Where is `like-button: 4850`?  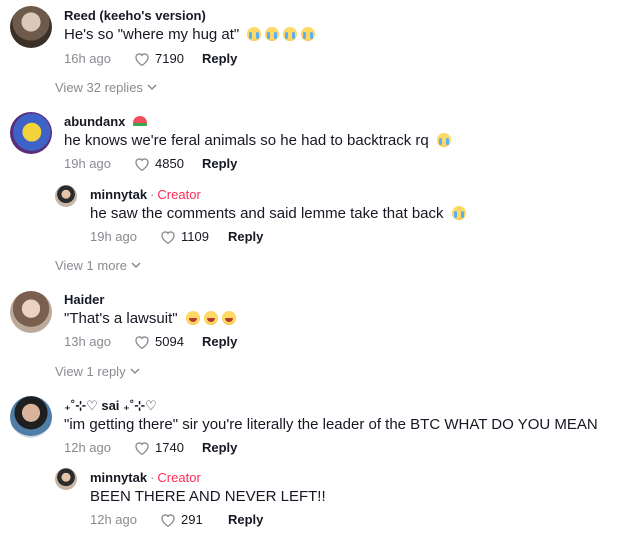 like-button: 4850 is located at coordinates (168, 163).